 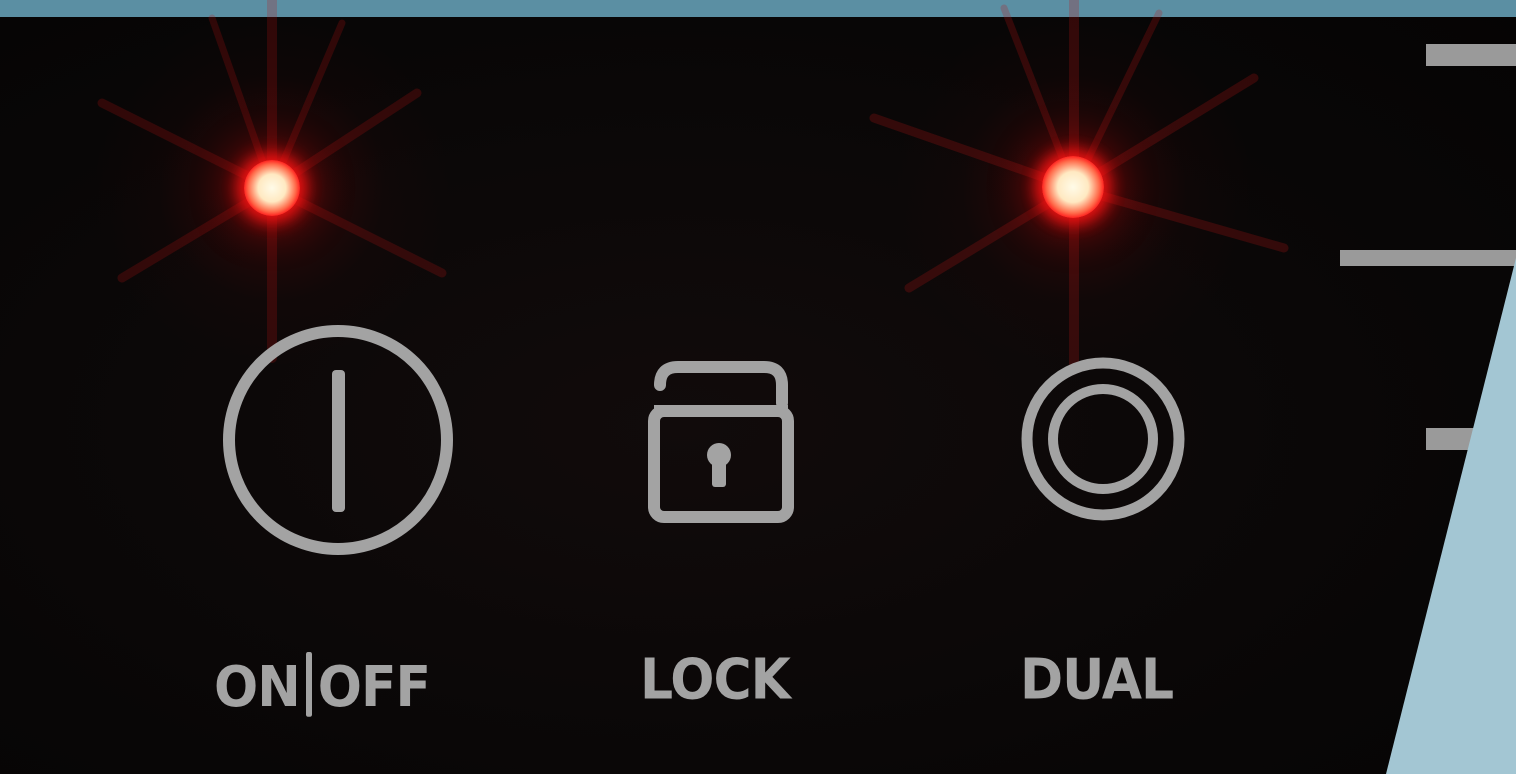 What do you see at coordinates (1471, 55) in the screenshot?
I see `slider-mark-top` at bounding box center [1471, 55].